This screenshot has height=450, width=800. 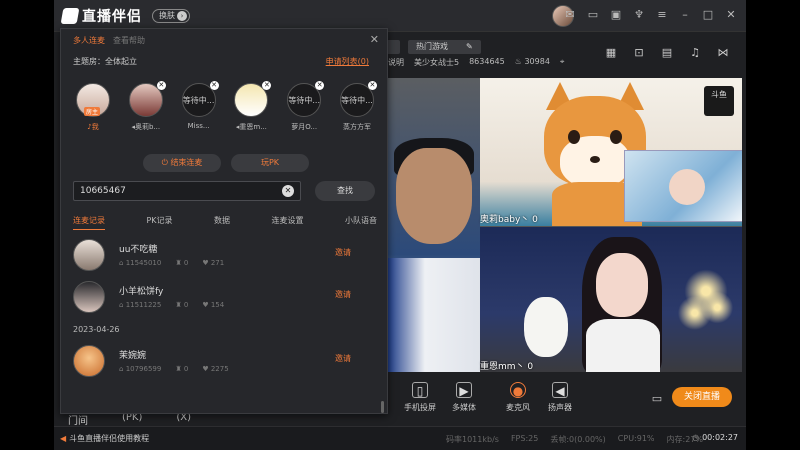 What do you see at coordinates (213, 305) in the screenshot?
I see `record-hearts: ♥ 154` at bounding box center [213, 305].